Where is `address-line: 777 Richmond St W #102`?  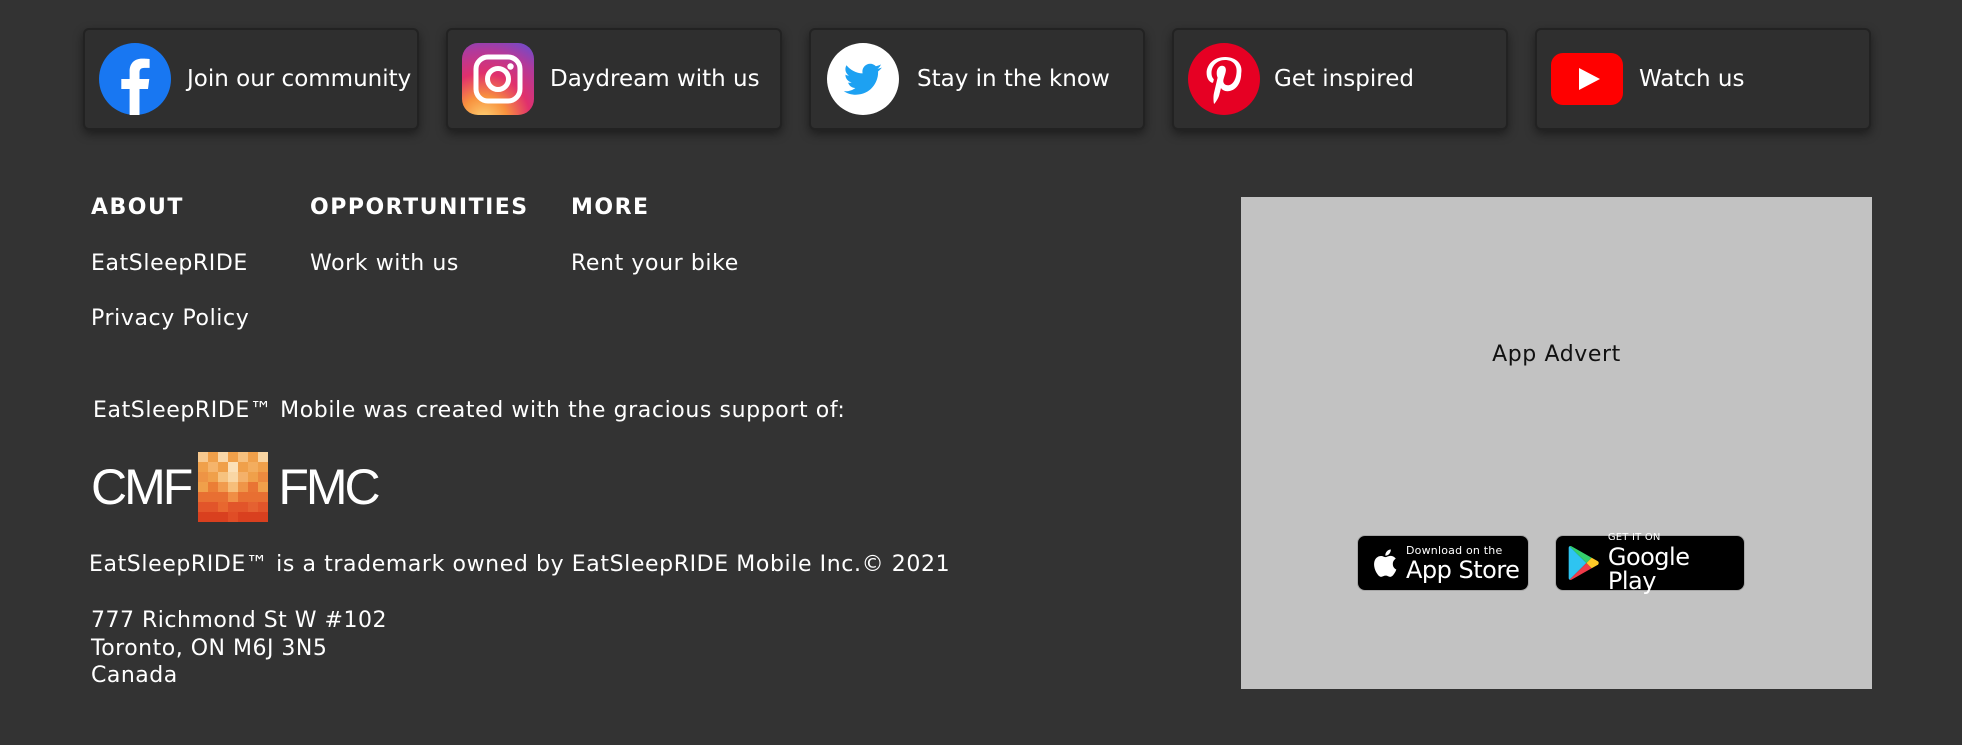 address-line: 777 Richmond St W #102 is located at coordinates (239, 620).